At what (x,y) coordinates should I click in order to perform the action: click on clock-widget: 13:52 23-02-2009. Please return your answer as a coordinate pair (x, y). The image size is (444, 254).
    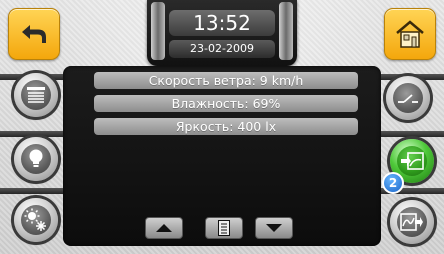
    Looking at the image, I should click on (222, 33).